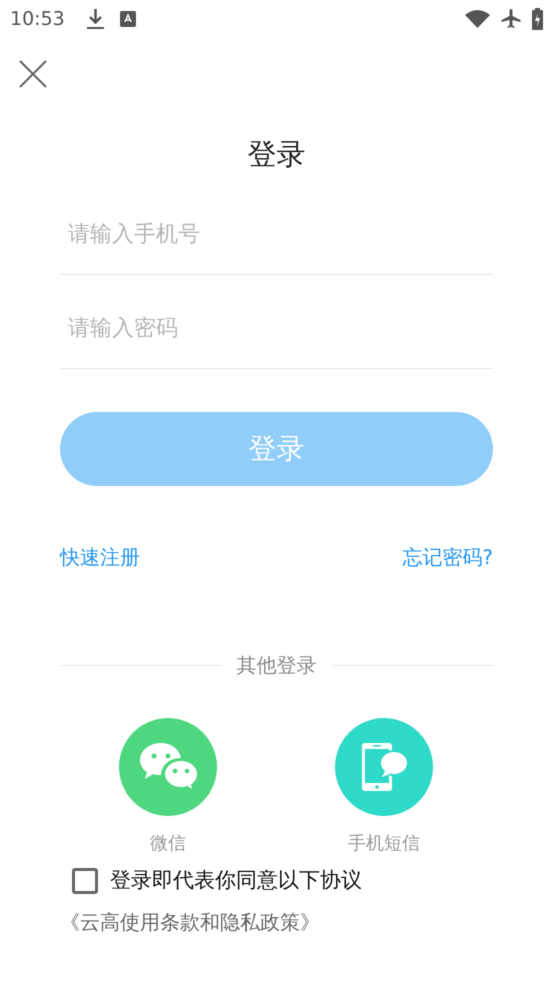 The image size is (553, 984). Describe the element at coordinates (384, 844) in the screenshot. I see `login-option-label: 手机短信` at that location.